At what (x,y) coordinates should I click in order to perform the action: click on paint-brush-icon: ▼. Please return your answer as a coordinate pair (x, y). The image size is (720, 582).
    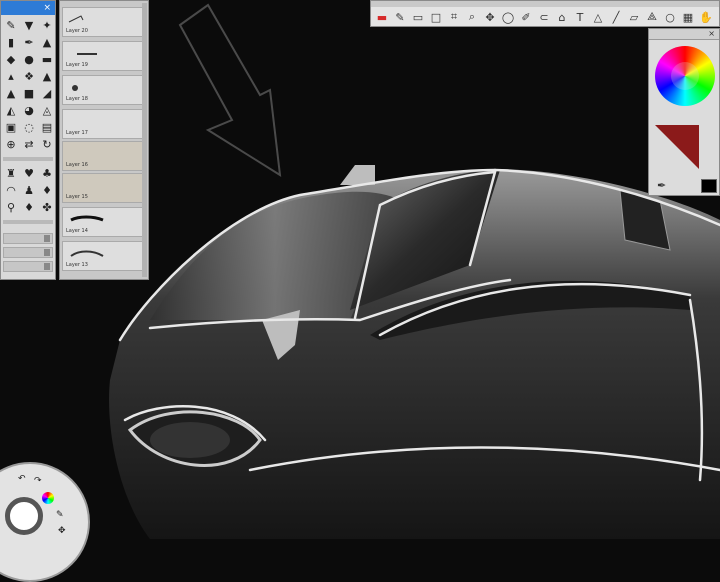
    Looking at the image, I should click on (29, 25).